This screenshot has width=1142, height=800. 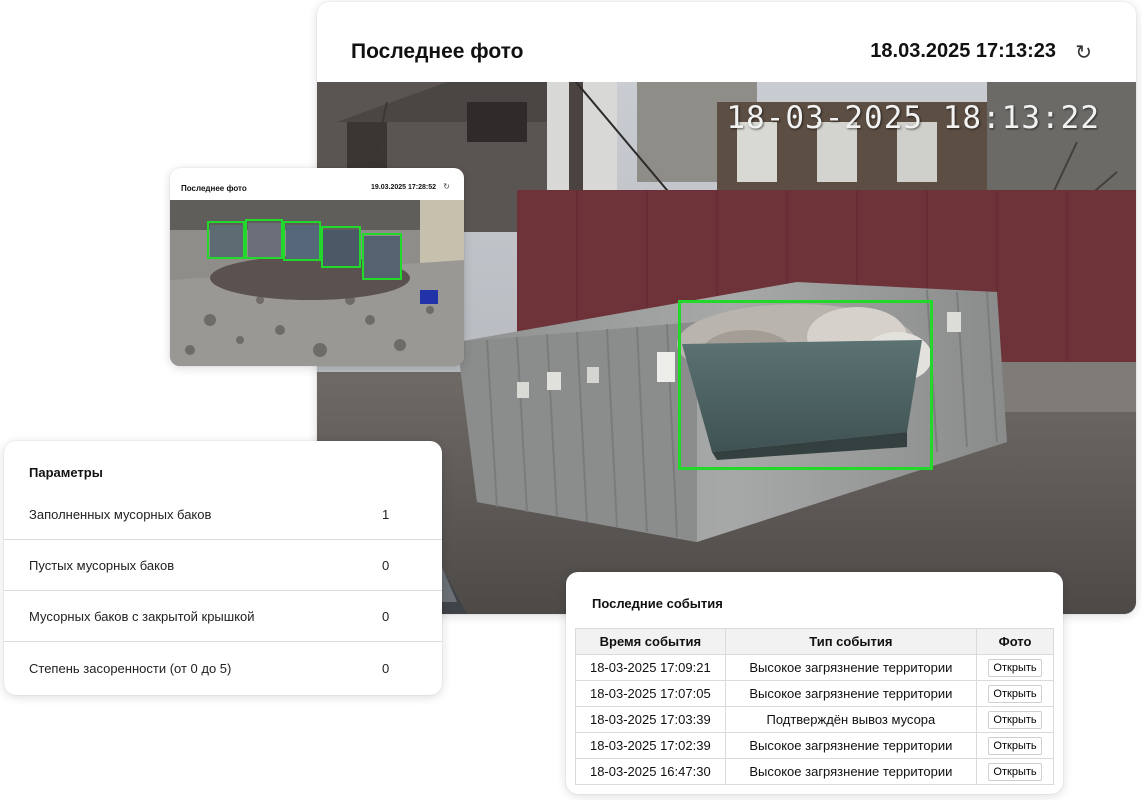 I want to click on event-type: Подтверждён вывоз мусора, so click(x=851, y=719).